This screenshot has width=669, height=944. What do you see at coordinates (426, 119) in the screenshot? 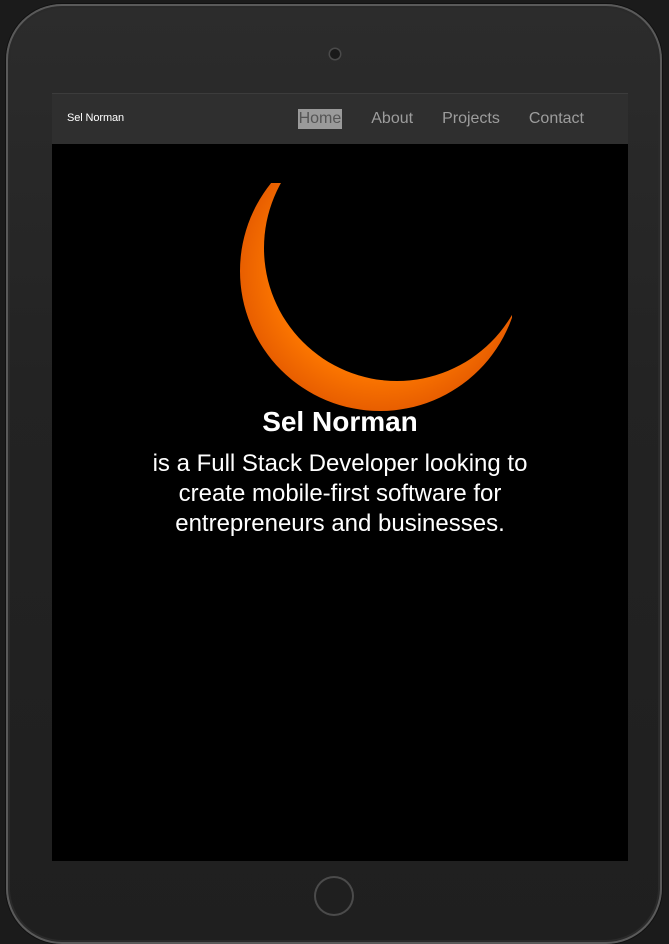
I see `nav-links: Home About Projects Contact` at bounding box center [426, 119].